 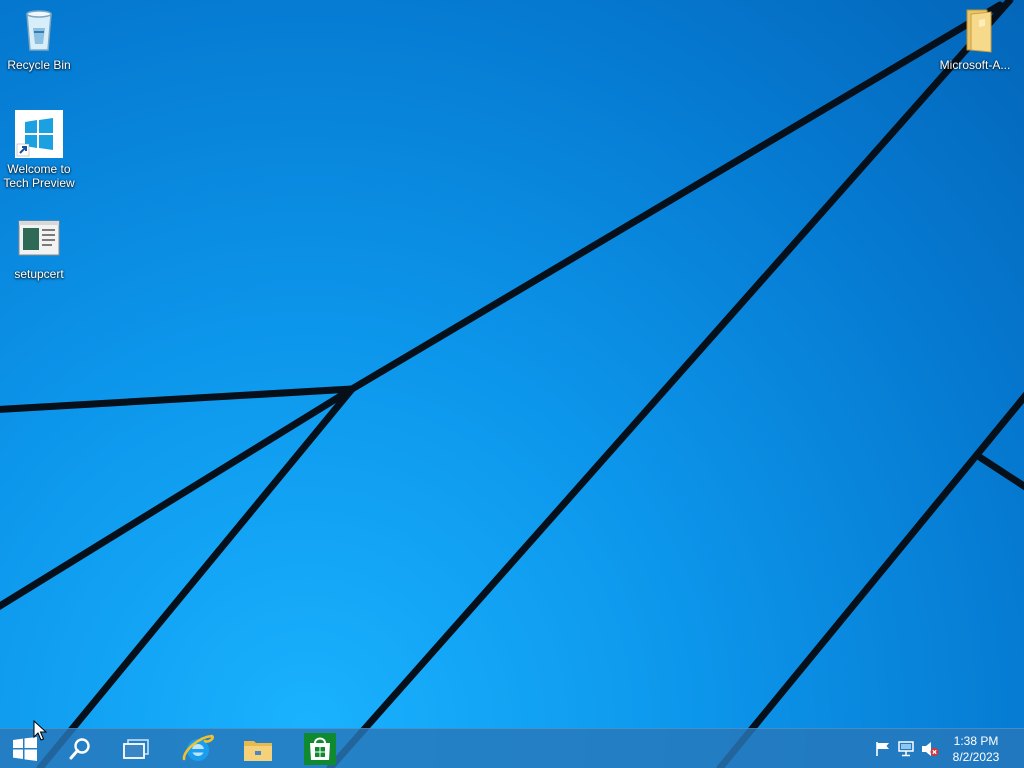 I want to click on desktop-icon-label: Recycle Bin, so click(x=39, y=65).